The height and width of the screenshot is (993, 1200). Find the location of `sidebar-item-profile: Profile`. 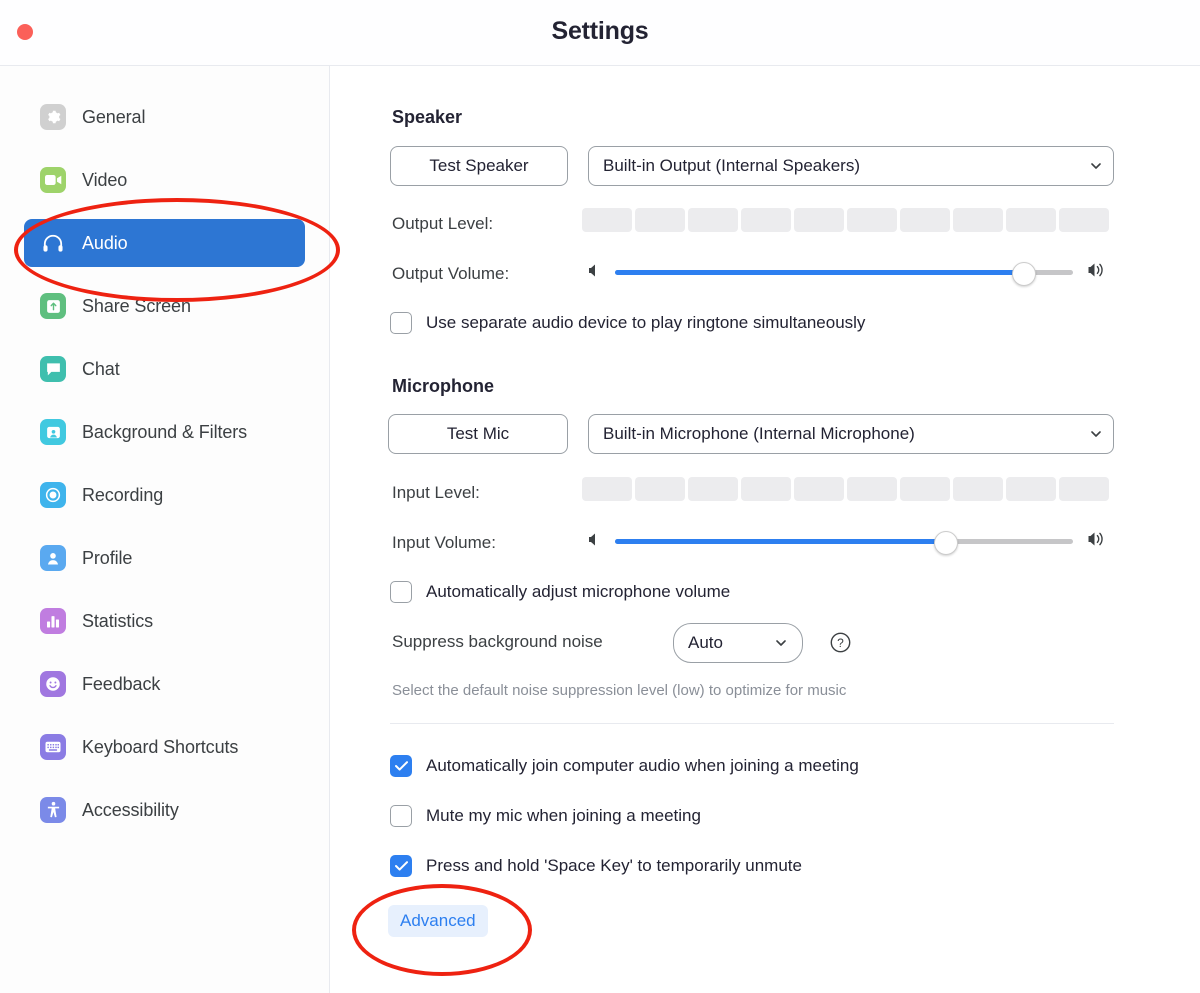

sidebar-item-profile: Profile is located at coordinates (164, 558).